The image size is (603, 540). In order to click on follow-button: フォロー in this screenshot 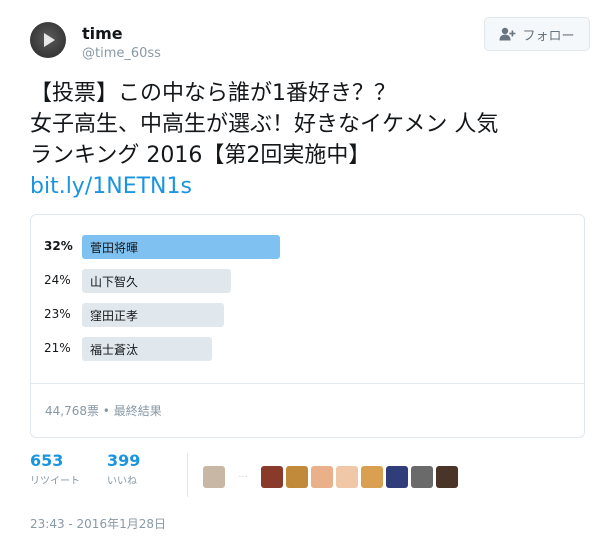, I will do `click(537, 34)`.